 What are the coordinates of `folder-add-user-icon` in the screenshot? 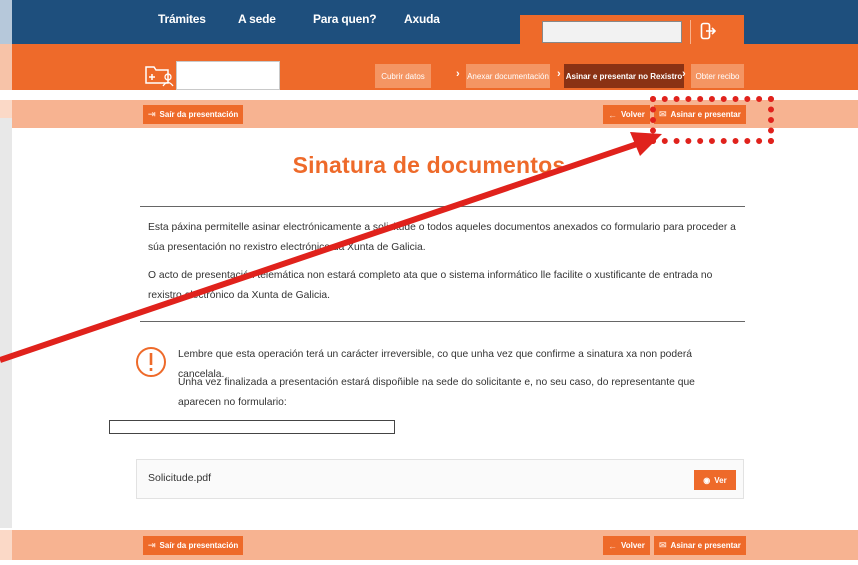 It's located at (159, 76).